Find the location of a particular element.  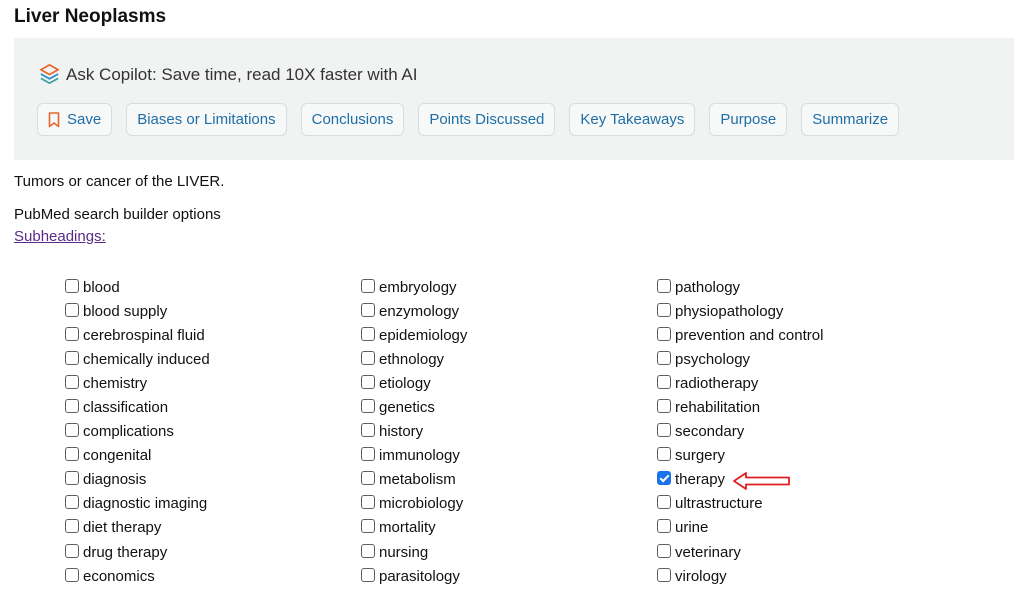

subheading-label: nursing is located at coordinates (403, 552).